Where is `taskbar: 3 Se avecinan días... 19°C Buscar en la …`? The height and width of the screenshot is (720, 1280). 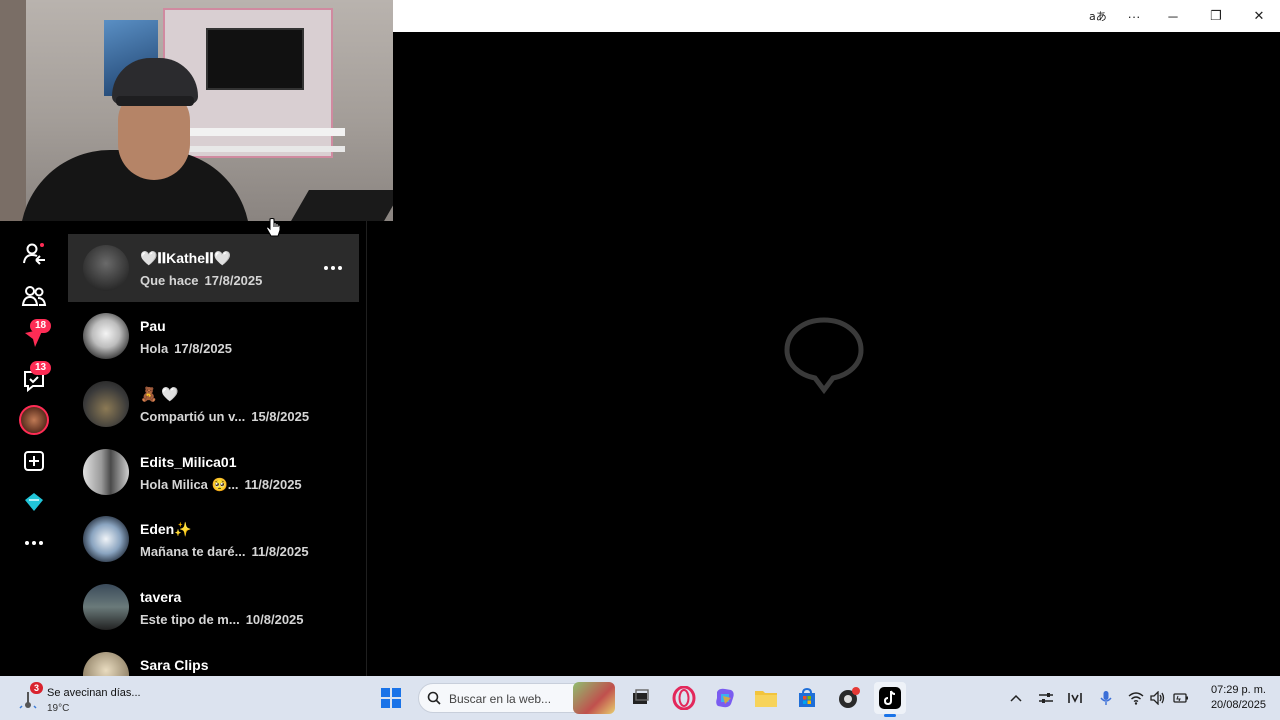
taskbar: 3 Se avecinan días... 19°C Buscar en la … is located at coordinates (640, 698).